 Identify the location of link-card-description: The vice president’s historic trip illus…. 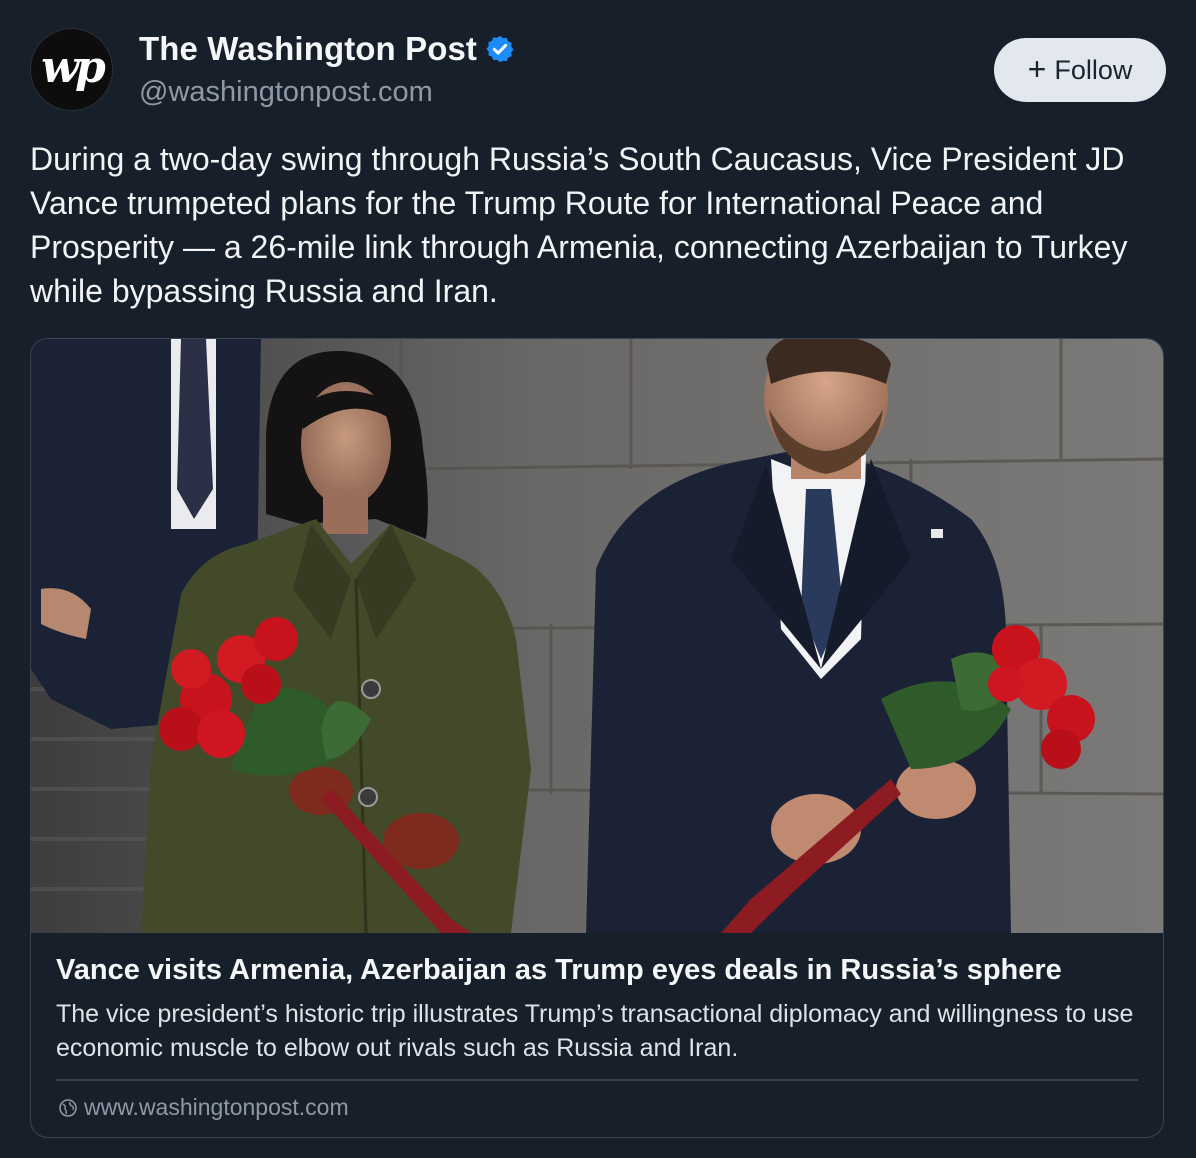
(595, 1031).